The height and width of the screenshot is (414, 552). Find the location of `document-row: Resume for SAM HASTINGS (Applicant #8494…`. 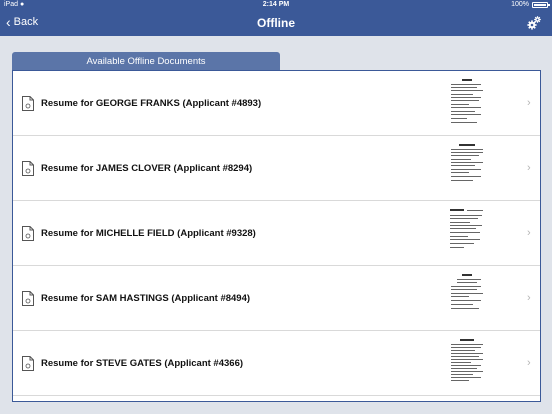

document-row: Resume for SAM HASTINGS (Applicant #8494… is located at coordinates (276, 298).